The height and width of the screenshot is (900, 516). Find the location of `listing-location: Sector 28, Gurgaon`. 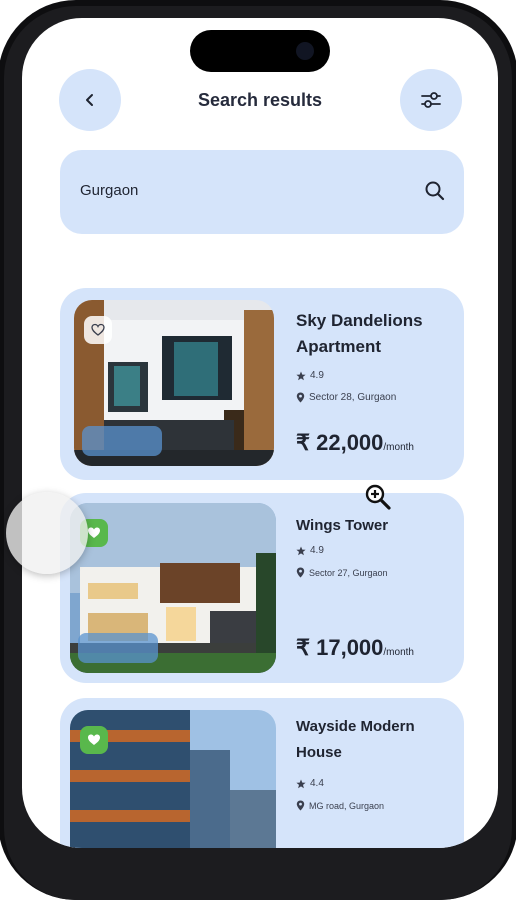

listing-location: Sector 28, Gurgaon is located at coordinates (346, 397).